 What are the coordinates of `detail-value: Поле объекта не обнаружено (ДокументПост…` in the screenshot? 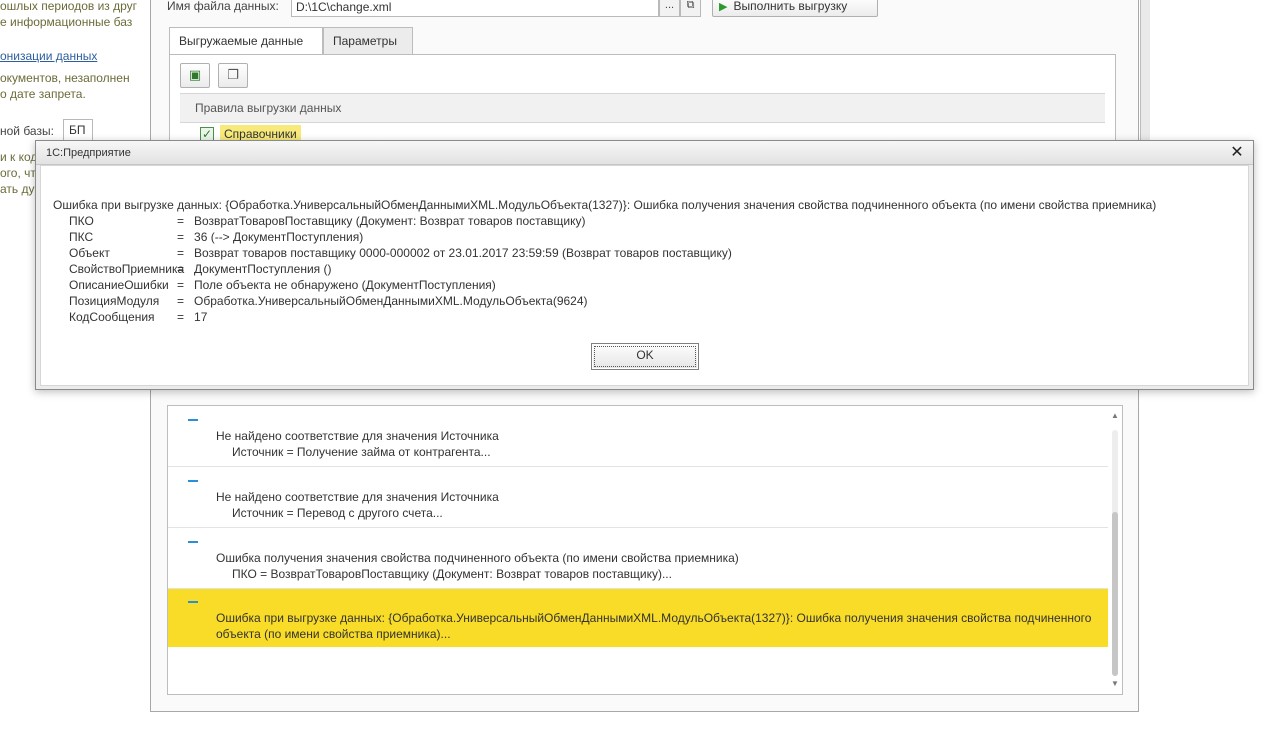 It's located at (345, 285).